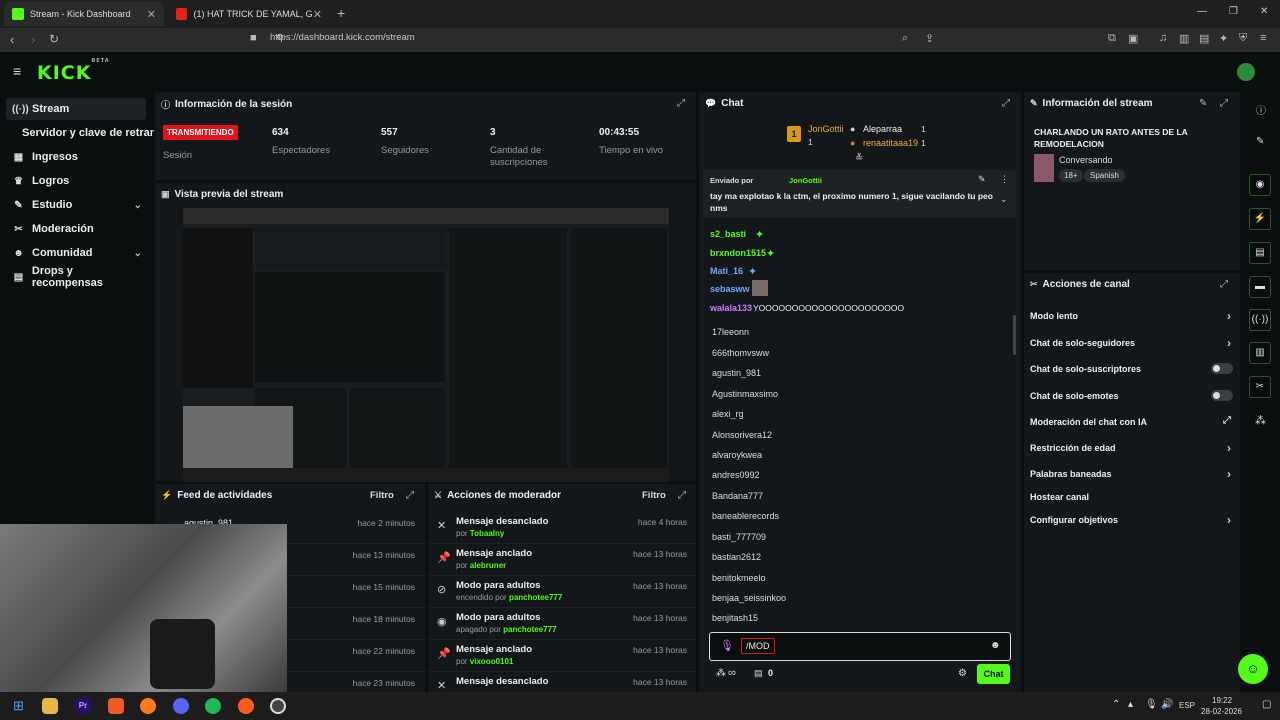 The height and width of the screenshot is (720, 1280). I want to click on share-icon: ⇪, so click(929, 38).